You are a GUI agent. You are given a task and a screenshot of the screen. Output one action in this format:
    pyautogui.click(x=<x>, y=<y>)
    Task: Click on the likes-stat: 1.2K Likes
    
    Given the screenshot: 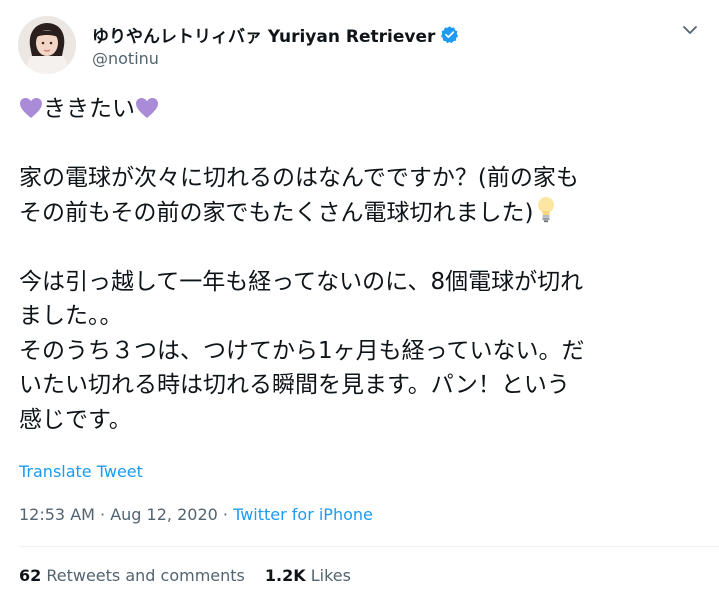 What is the action you would take?
    pyautogui.click(x=308, y=575)
    